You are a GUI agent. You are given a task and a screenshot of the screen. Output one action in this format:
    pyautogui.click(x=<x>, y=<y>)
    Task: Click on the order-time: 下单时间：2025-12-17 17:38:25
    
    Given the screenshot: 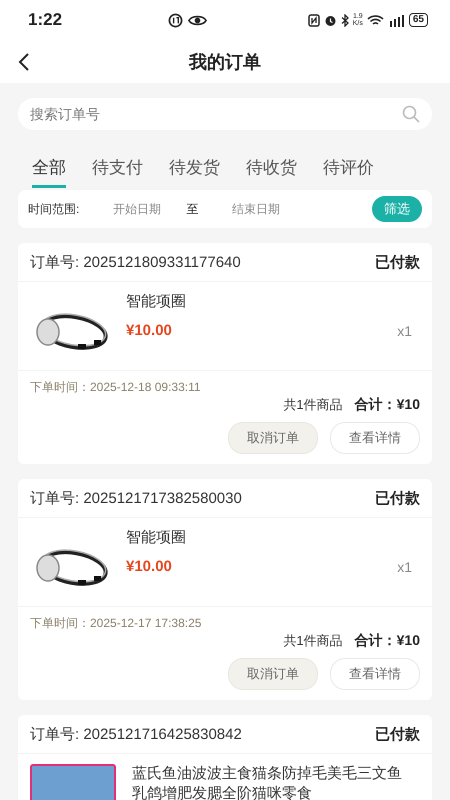 What is the action you would take?
    pyautogui.click(x=116, y=623)
    